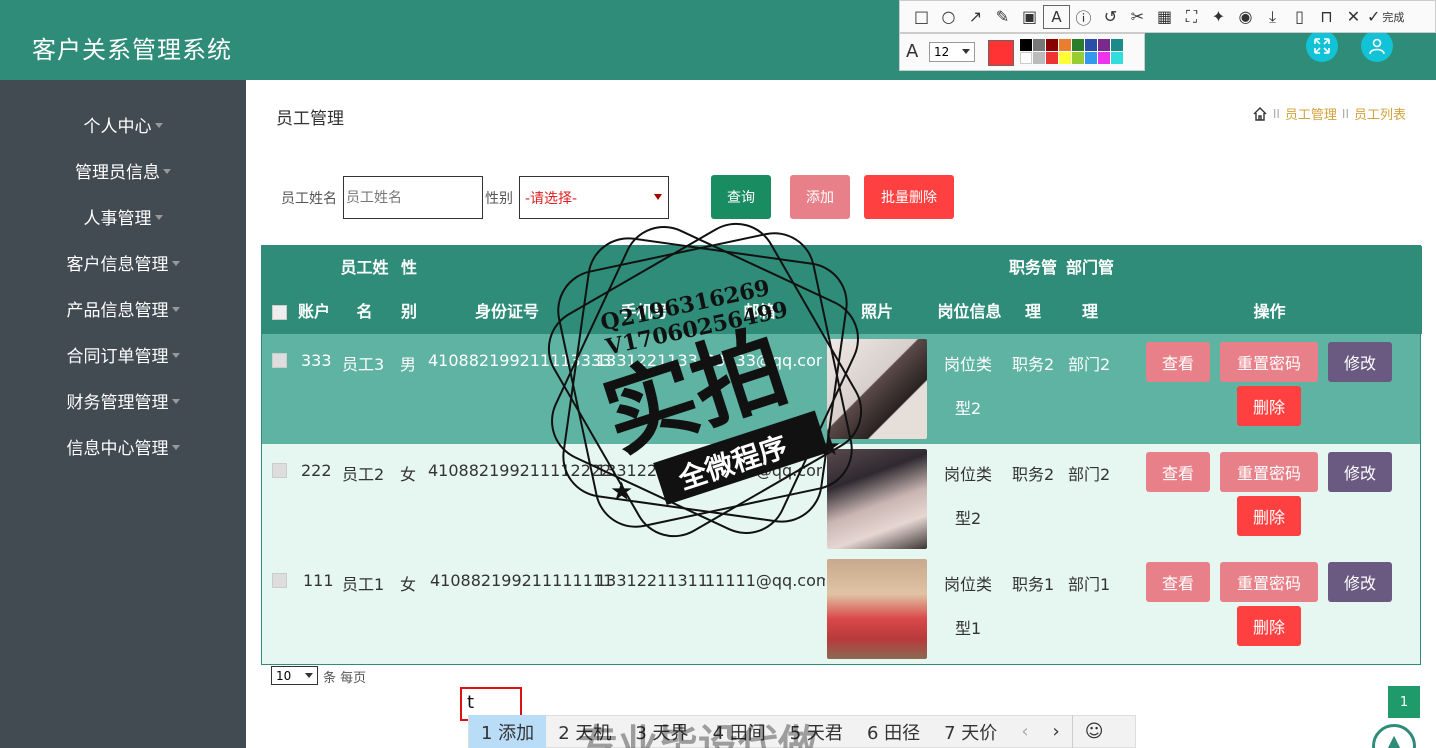 The width and height of the screenshot is (1436, 748). Describe the element at coordinates (741, 197) in the screenshot. I see `query-button: 查询` at that location.